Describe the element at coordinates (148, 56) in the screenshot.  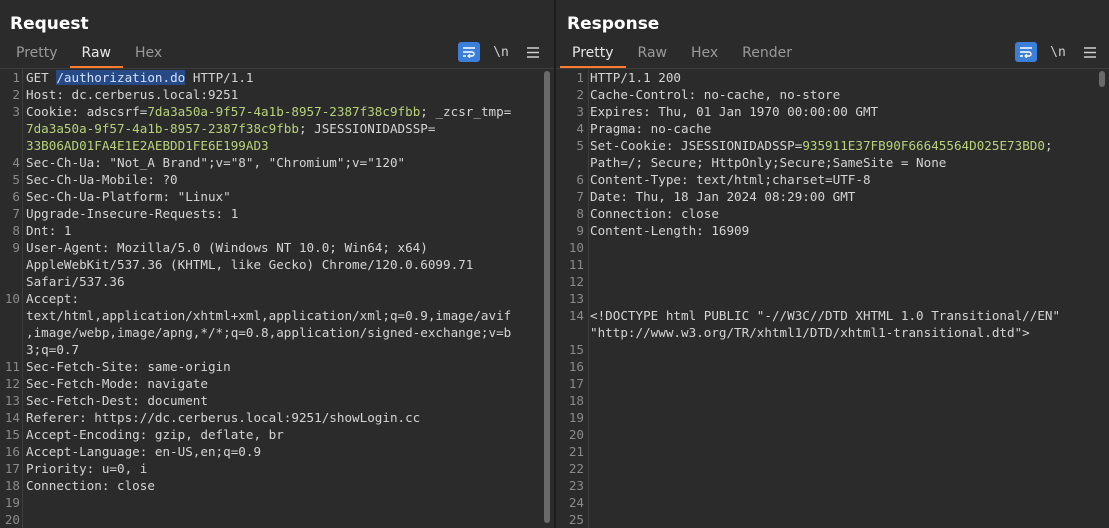
I see `request-tab-hex: Hex` at that location.